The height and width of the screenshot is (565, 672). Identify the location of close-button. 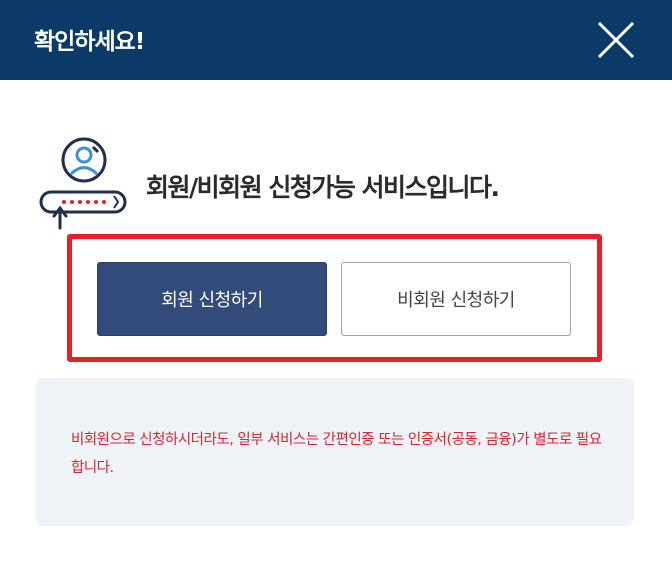
(616, 40).